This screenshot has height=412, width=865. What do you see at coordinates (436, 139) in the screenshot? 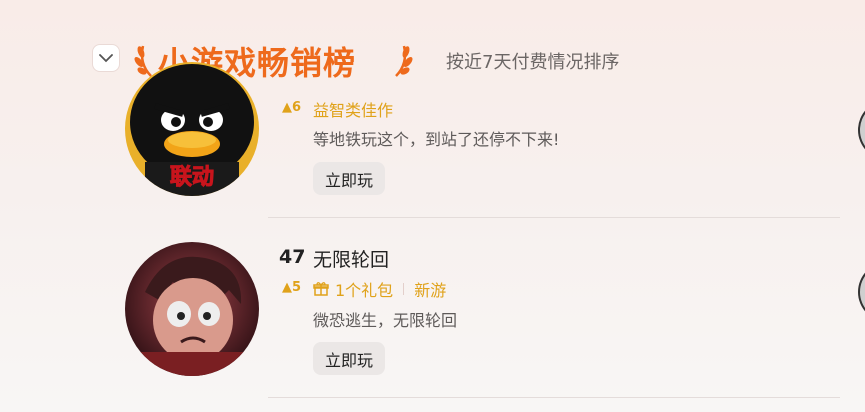
I see `game-description: 等地铁玩这个，到站了还停不下来!` at bounding box center [436, 139].